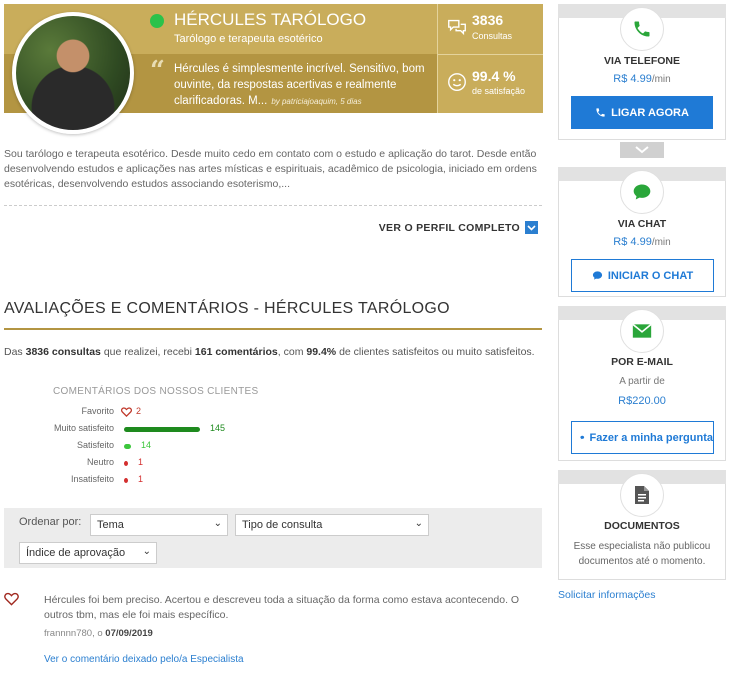  What do you see at coordinates (449, 227) in the screenshot?
I see `view-full-profile-label: VER O PERFIL COMPLETO` at bounding box center [449, 227].